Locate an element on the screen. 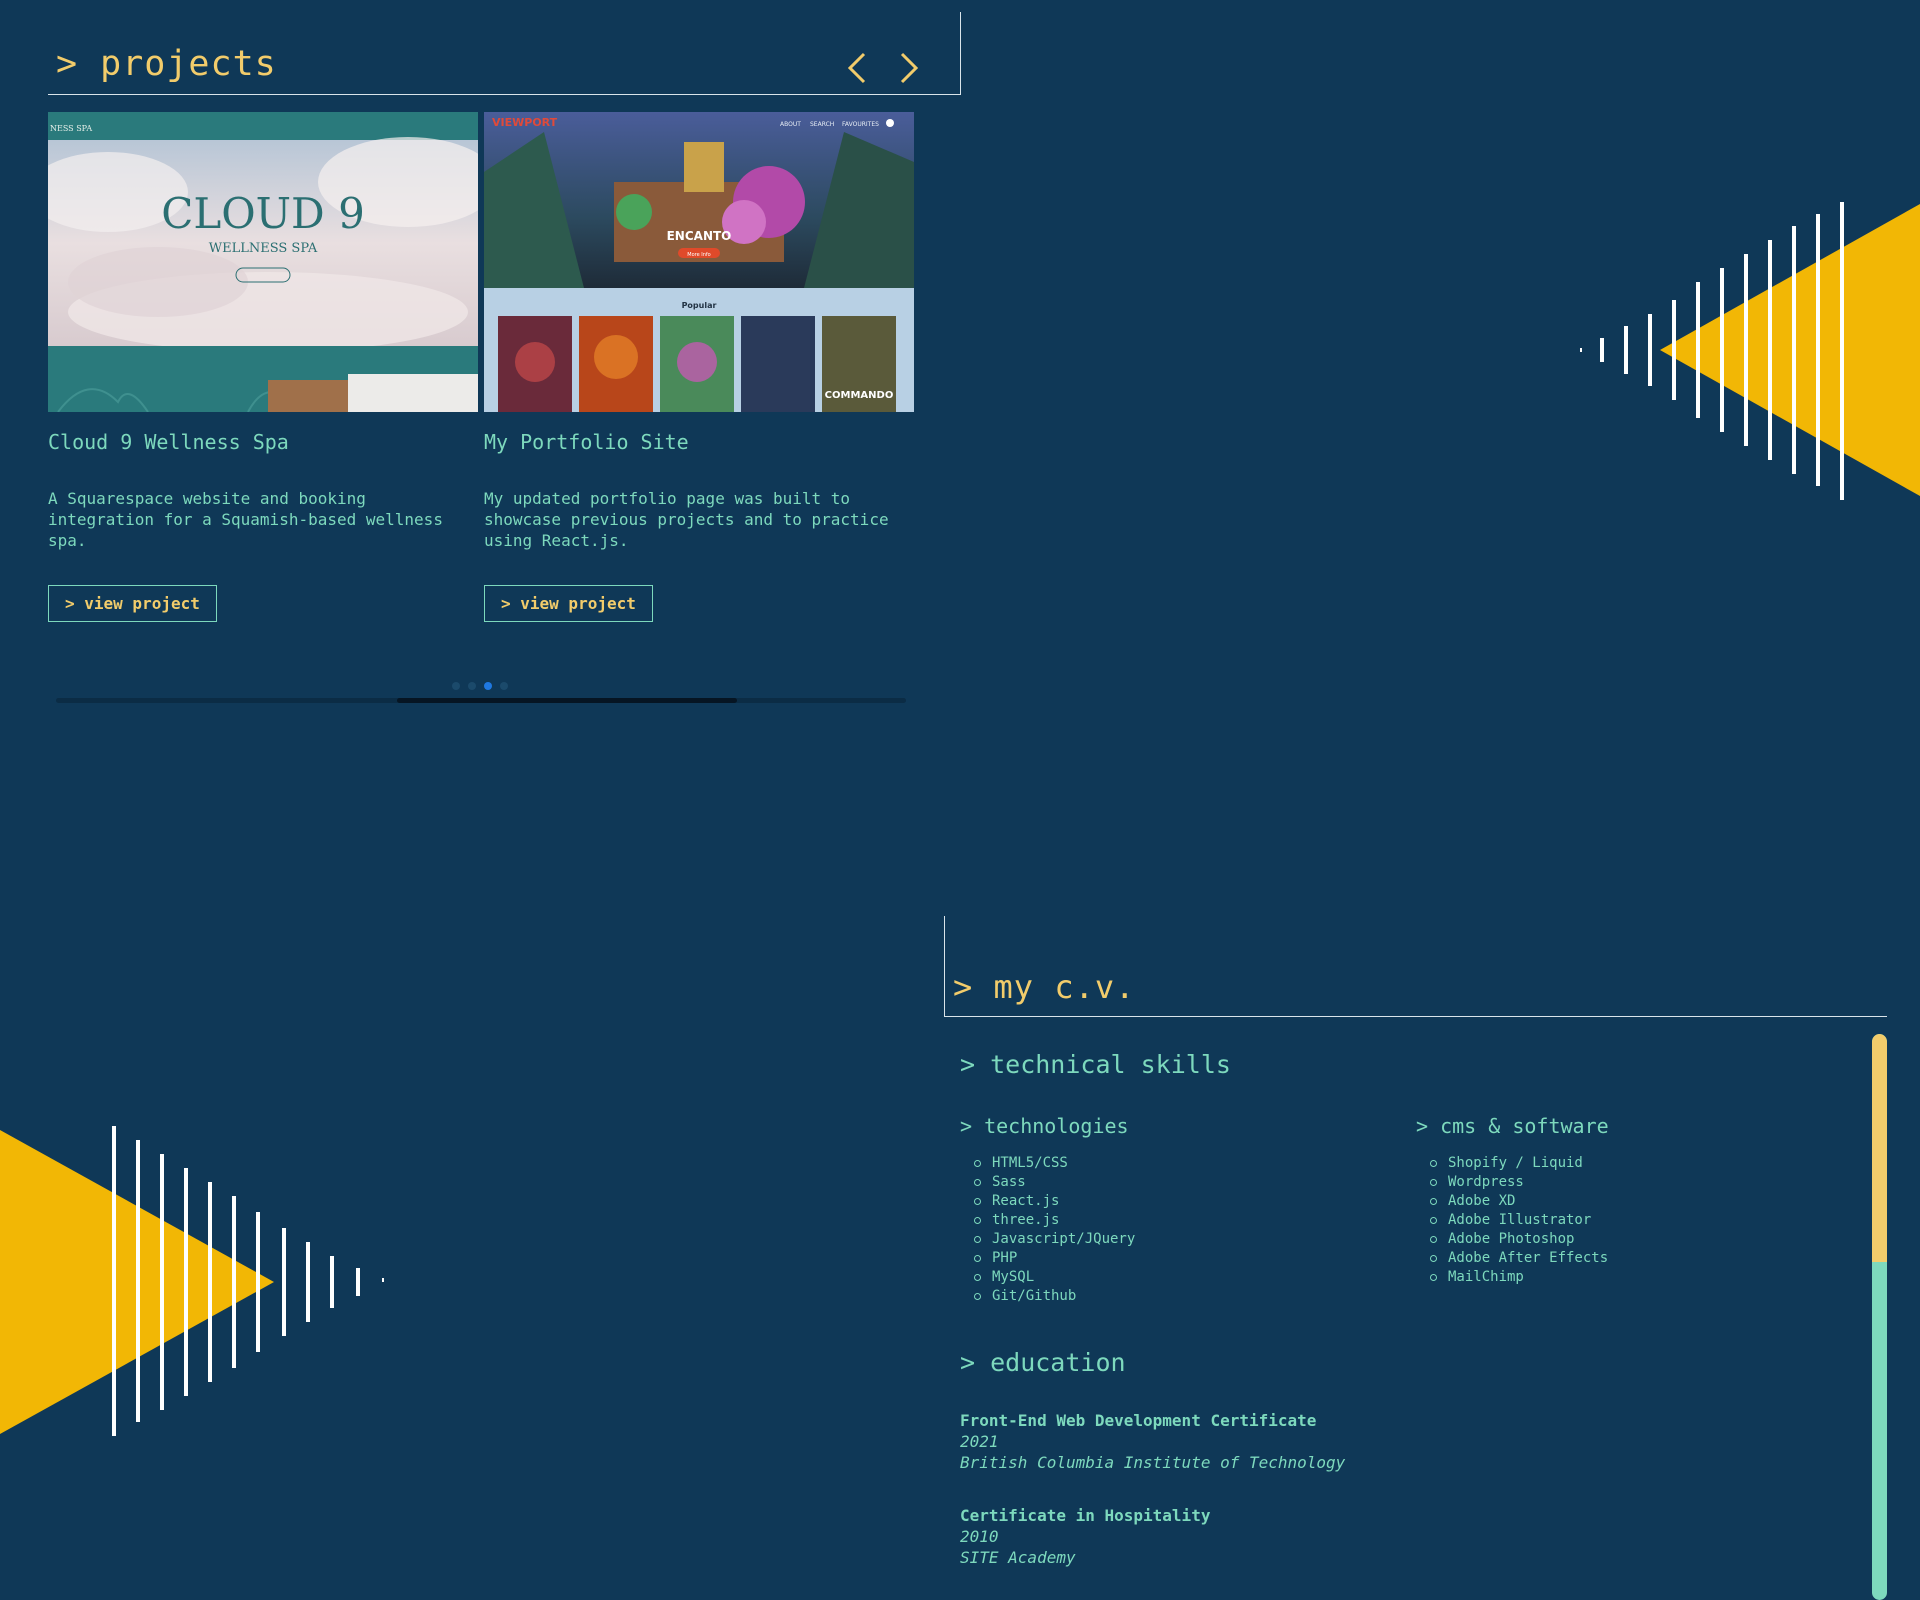 This screenshot has height=1600, width=1920. thumb-section-label: Popular is located at coordinates (699, 305).